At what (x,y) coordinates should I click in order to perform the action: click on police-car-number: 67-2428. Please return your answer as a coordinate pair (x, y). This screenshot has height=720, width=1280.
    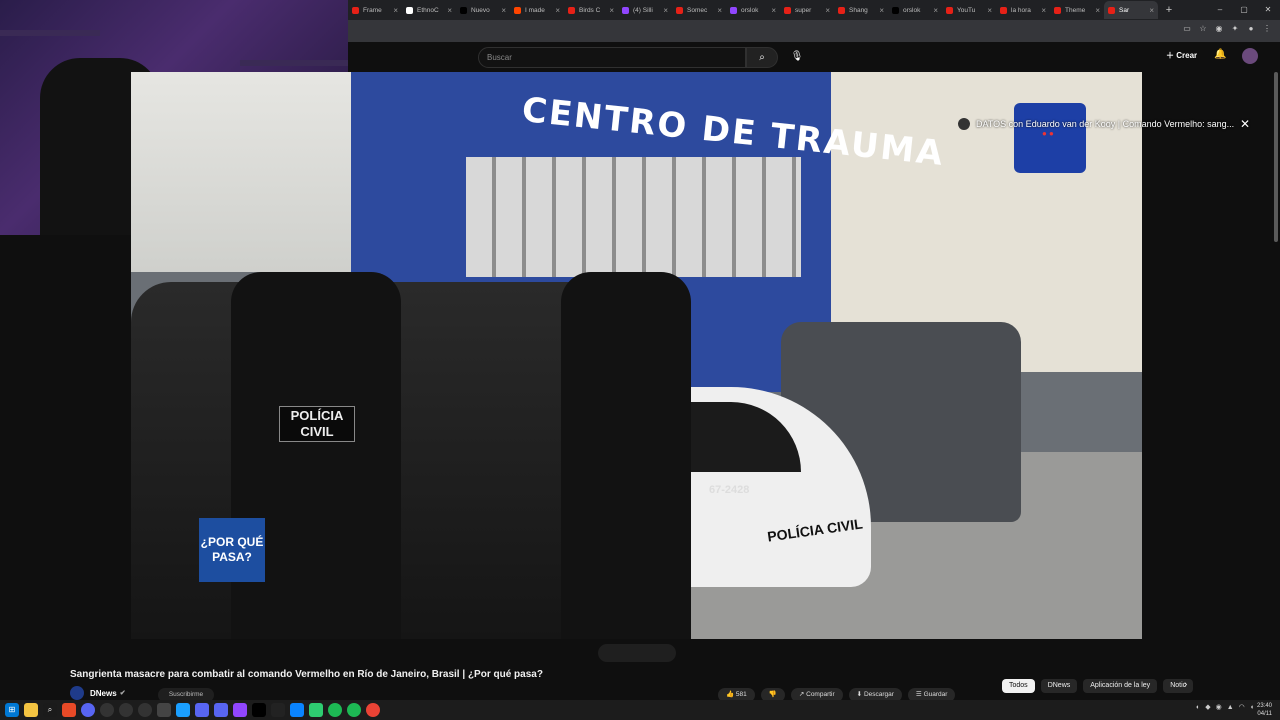
    Looking at the image, I should click on (729, 490).